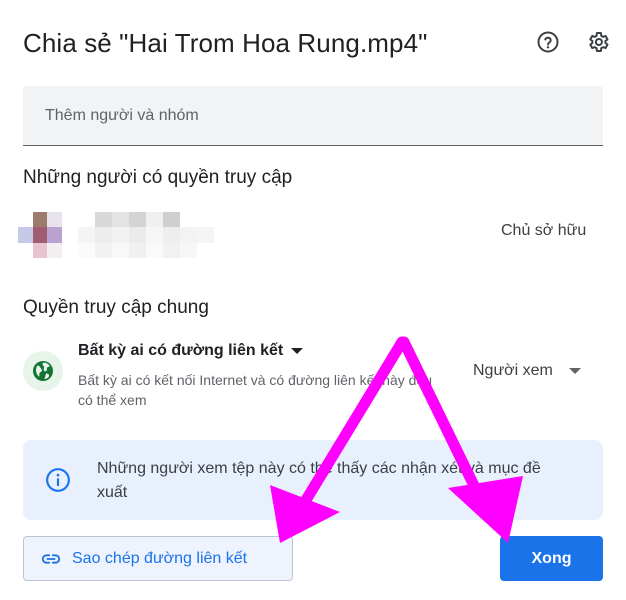  I want to click on copy-link-label: Sao chép đường liên kết, so click(160, 558).